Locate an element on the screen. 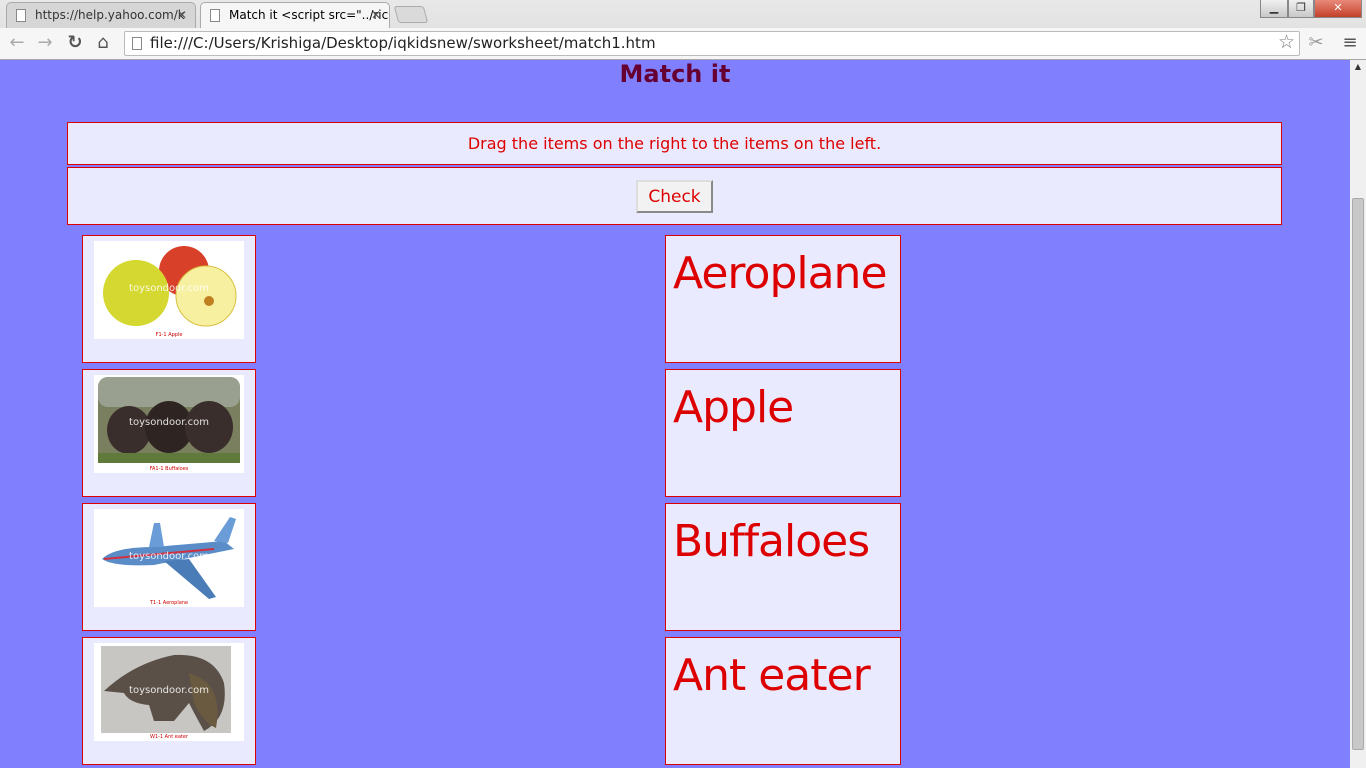  word-label: Apple is located at coordinates (733, 407).